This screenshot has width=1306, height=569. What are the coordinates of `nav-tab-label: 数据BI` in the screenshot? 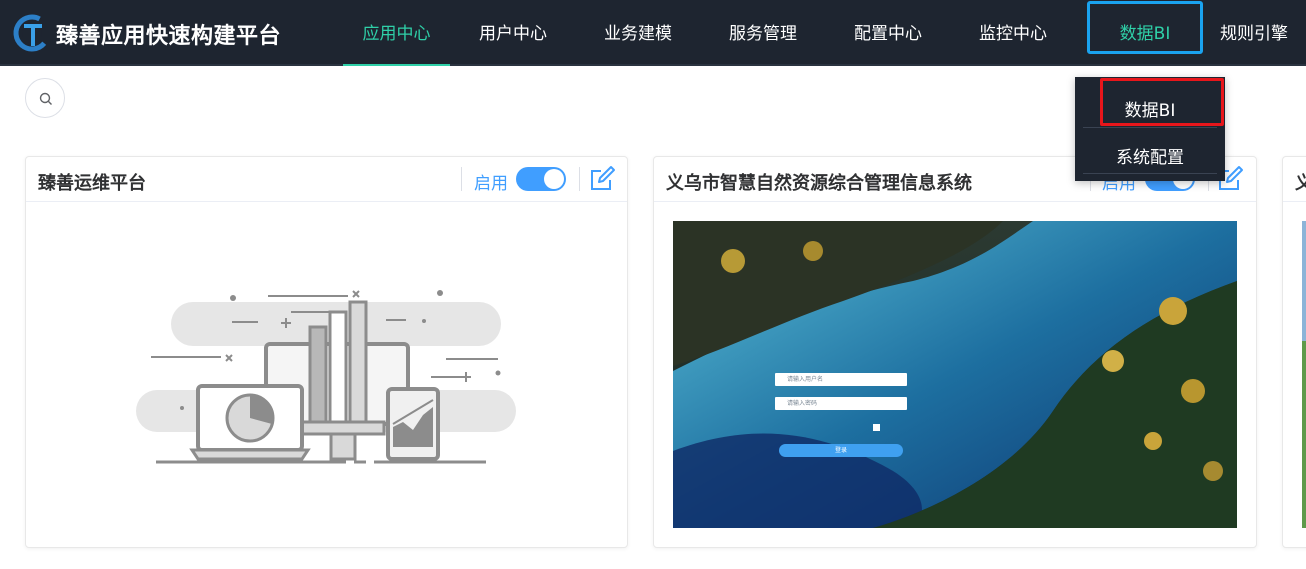 It's located at (1145, 34).